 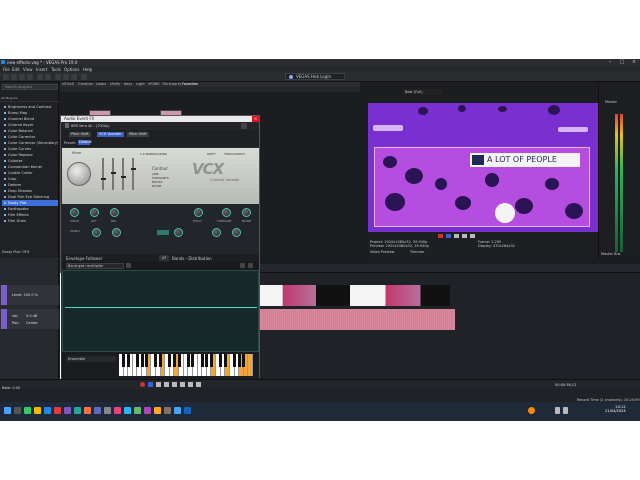 What do you see at coordinates (91, 359) in the screenshot?
I see `ensemble-select: Ensemble` at bounding box center [91, 359].